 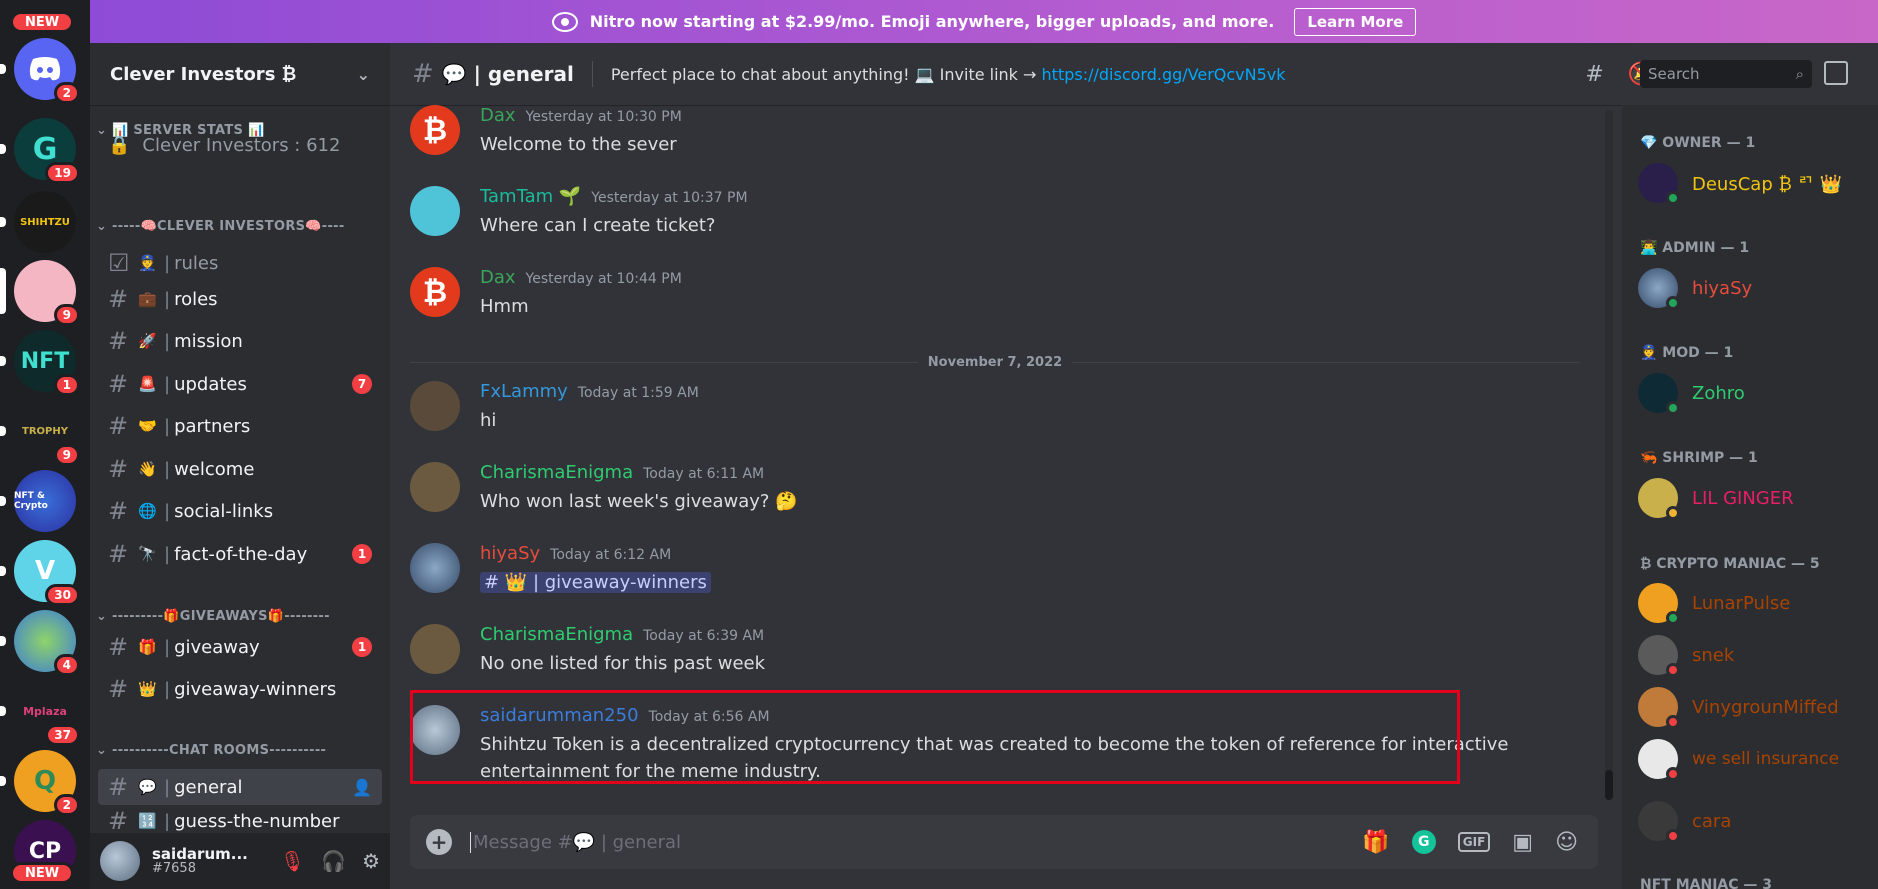 What do you see at coordinates (47, 643) in the screenshot?
I see `server-icon-island: 4` at bounding box center [47, 643].